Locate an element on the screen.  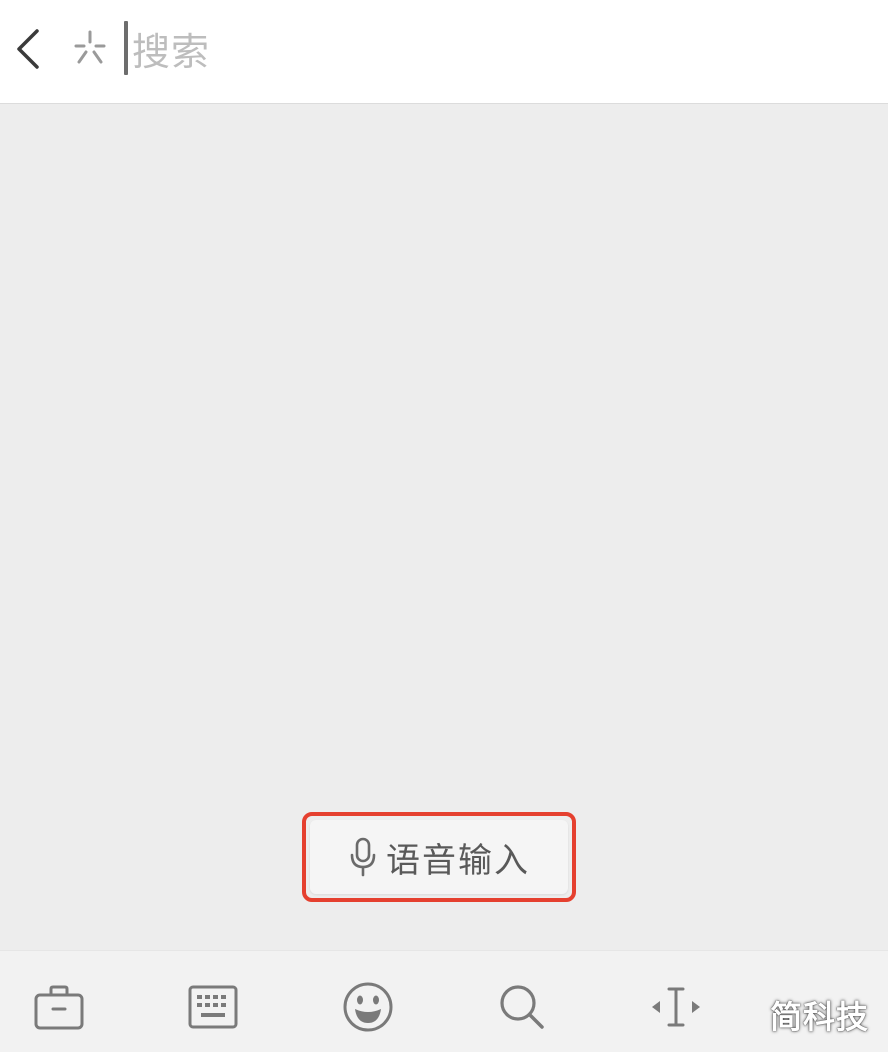
back-chevron-icon is located at coordinates (28, 49).